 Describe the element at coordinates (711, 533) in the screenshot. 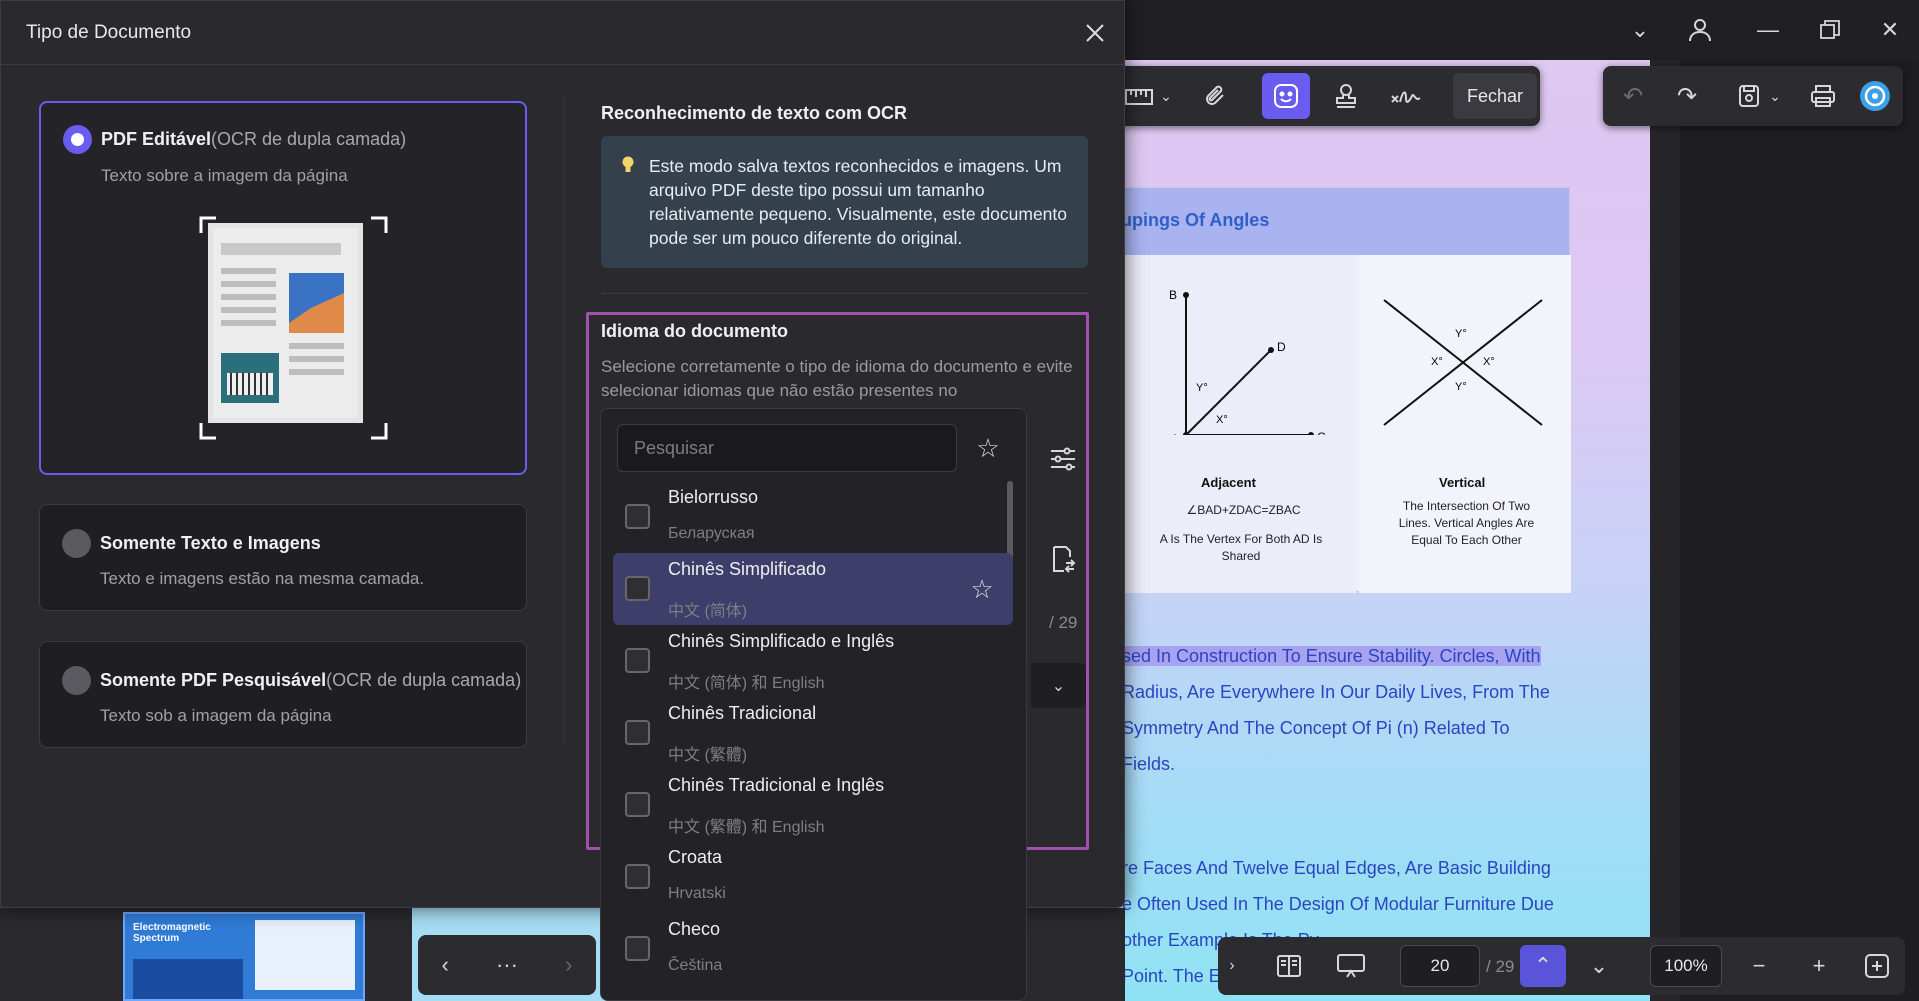

I see `language-native: Беларуская` at that location.